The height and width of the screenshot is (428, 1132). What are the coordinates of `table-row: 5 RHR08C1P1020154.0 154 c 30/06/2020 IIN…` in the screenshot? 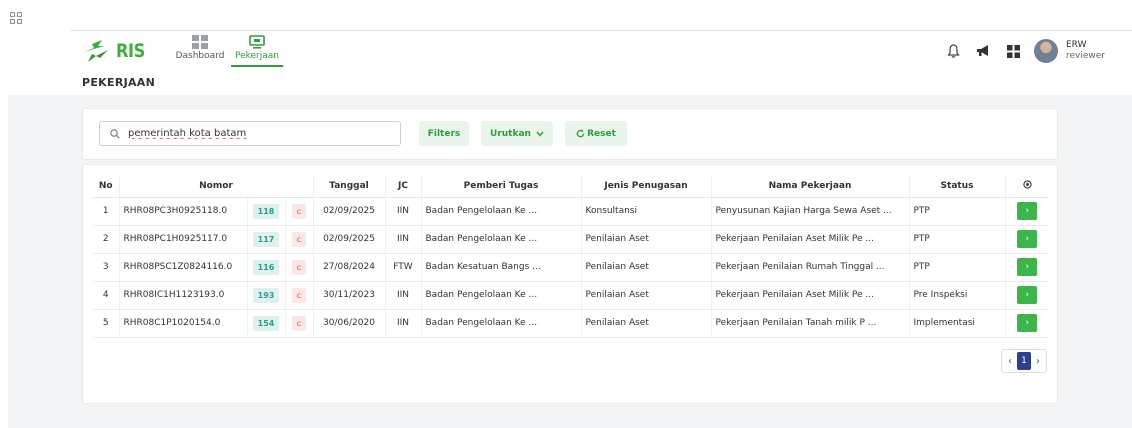 It's located at (571, 323).